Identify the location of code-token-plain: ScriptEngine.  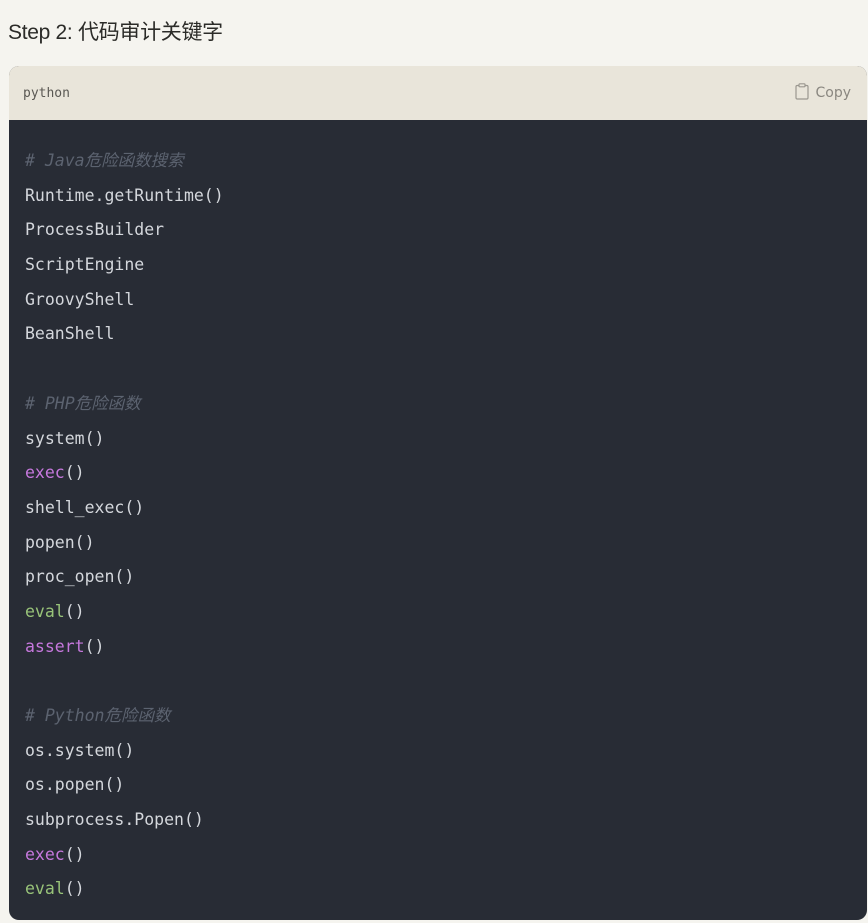
(85, 265).